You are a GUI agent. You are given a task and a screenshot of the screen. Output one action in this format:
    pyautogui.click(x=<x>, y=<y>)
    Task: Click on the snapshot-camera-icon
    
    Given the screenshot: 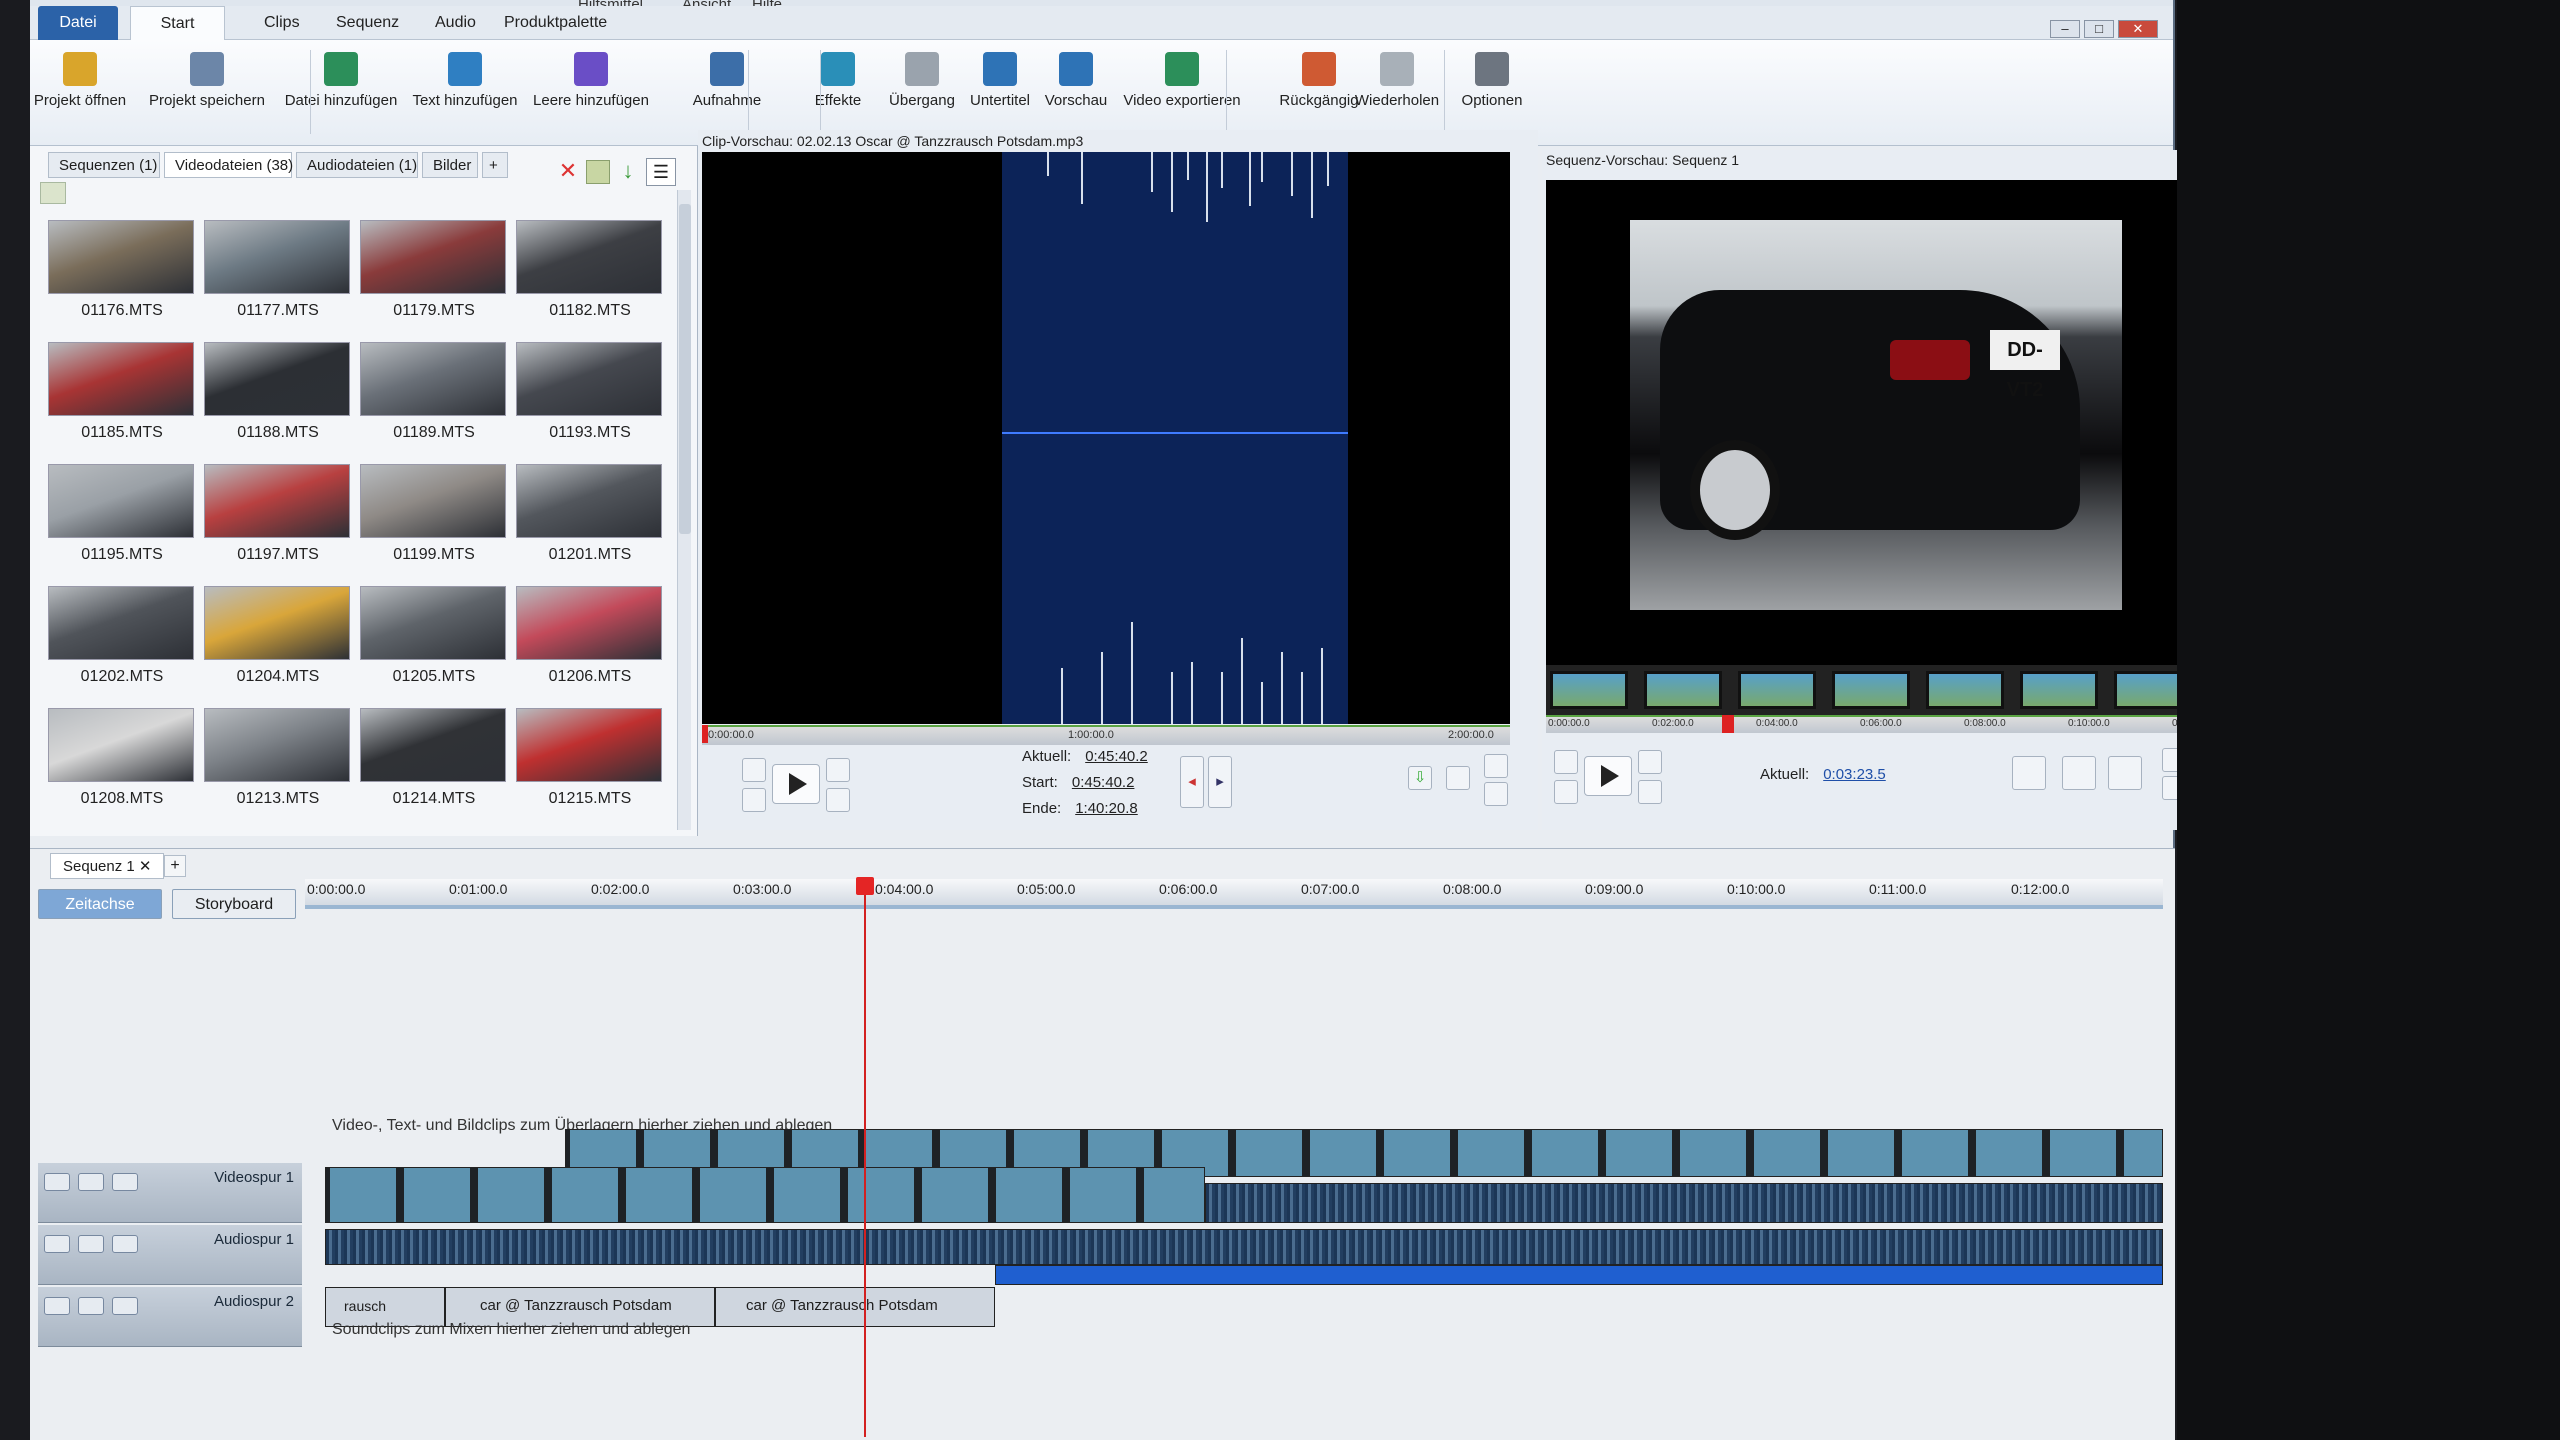 What is the action you would take?
    pyautogui.click(x=2079, y=773)
    